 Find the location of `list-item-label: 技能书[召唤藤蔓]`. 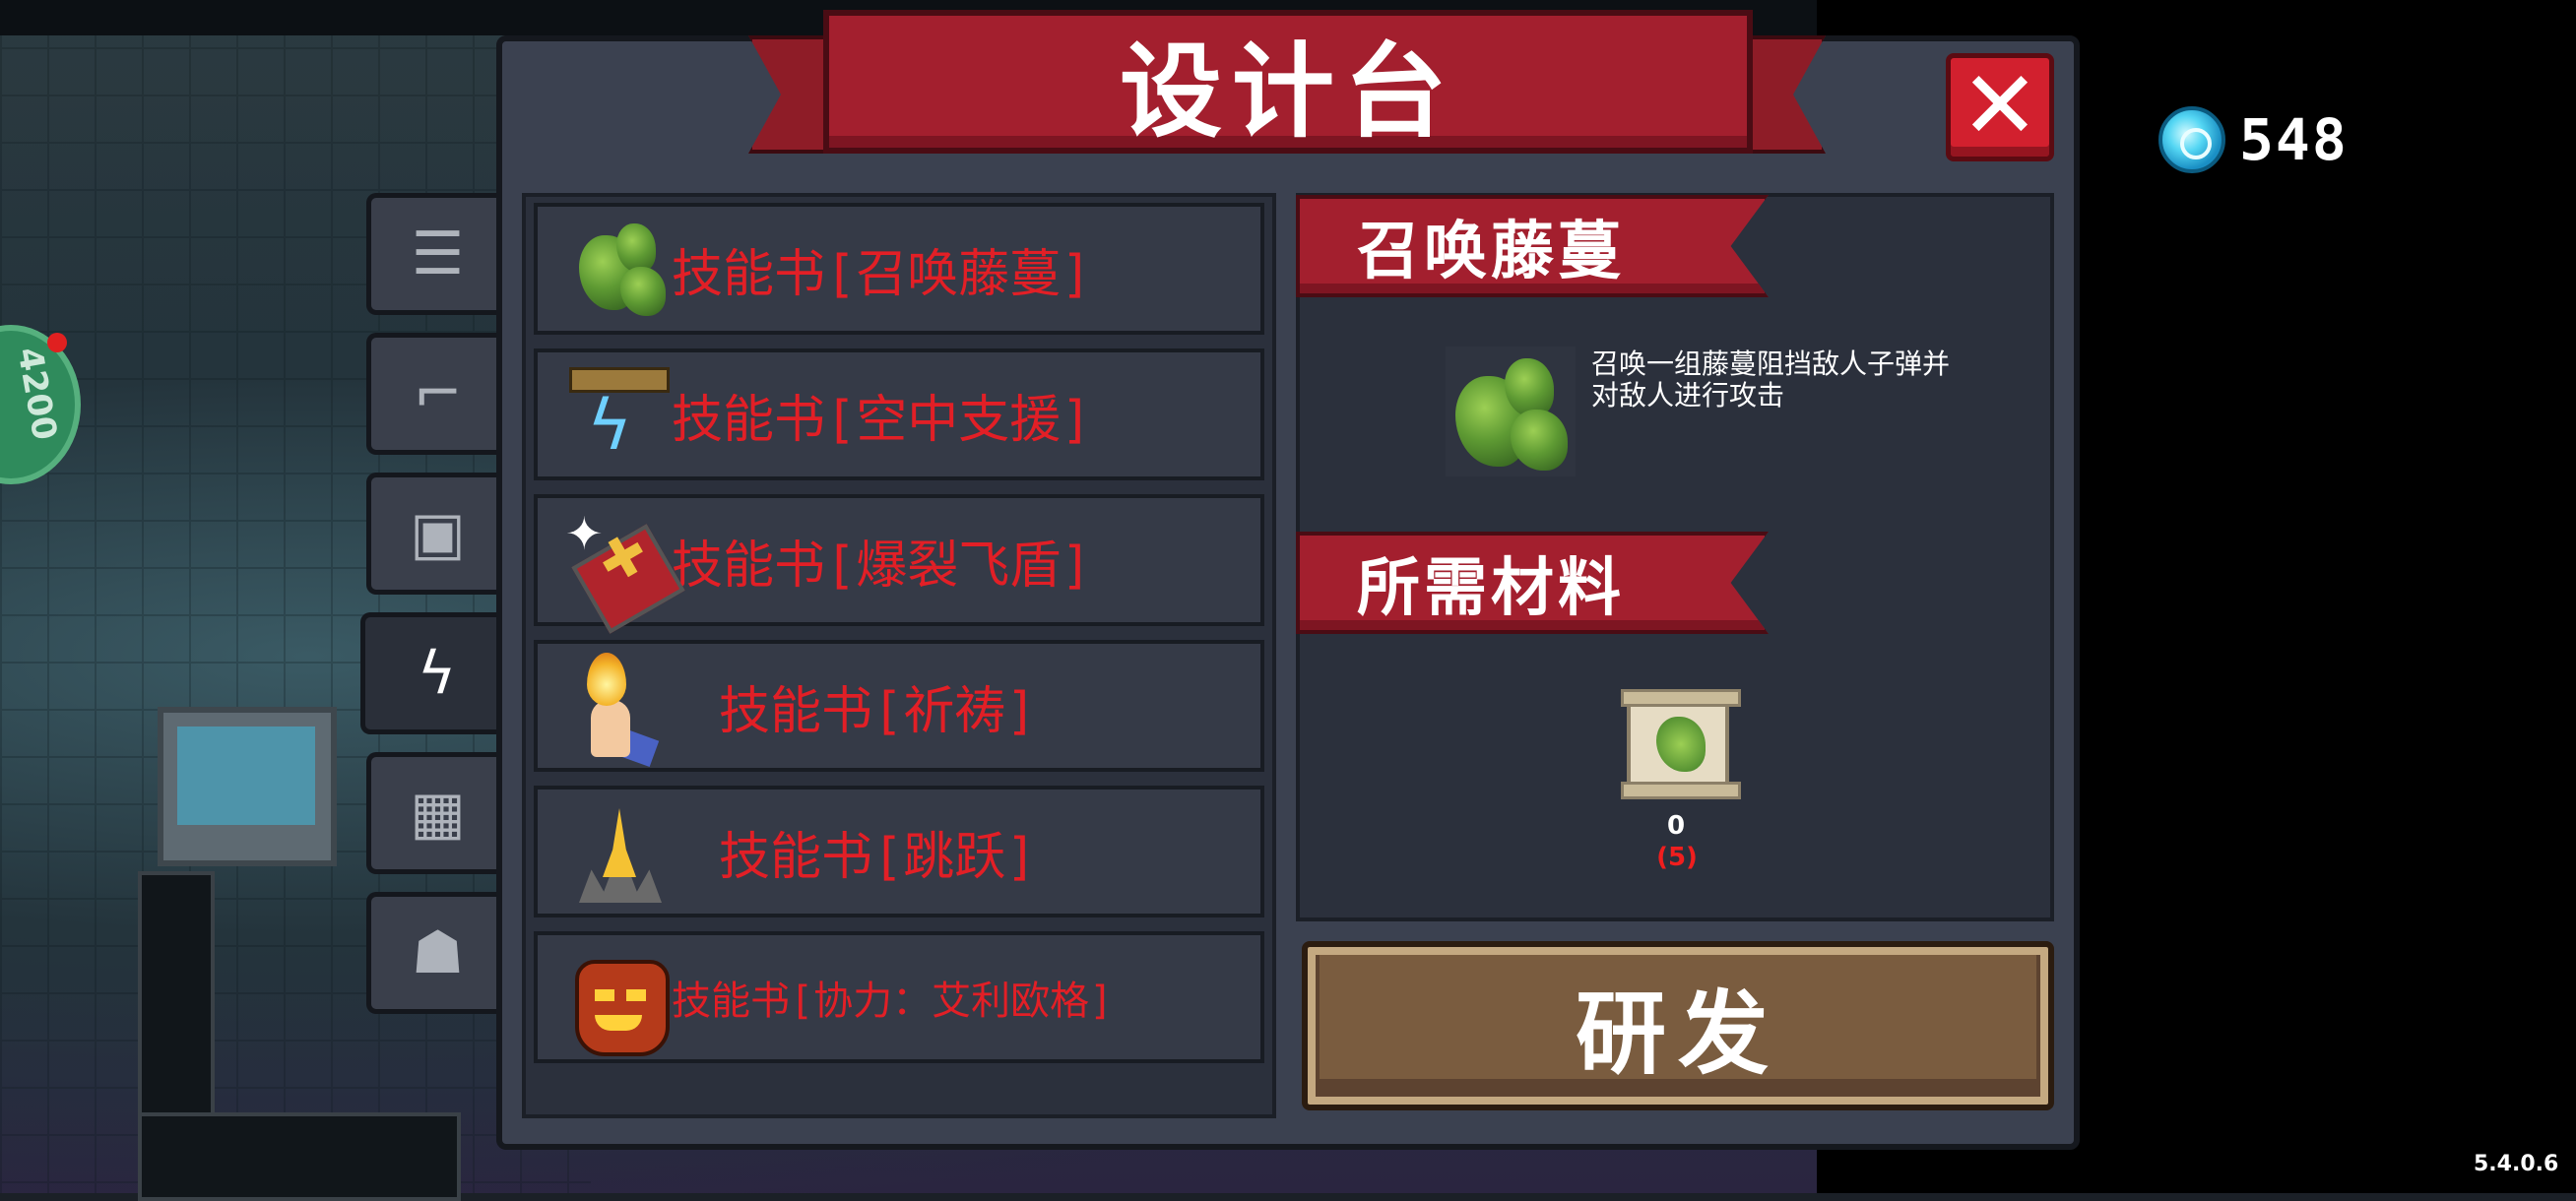

list-item-label: 技能书[召唤藤蔓] is located at coordinates (882, 274).